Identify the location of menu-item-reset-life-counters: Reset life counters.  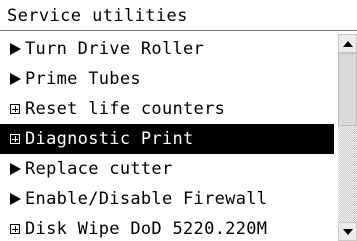
(167, 109).